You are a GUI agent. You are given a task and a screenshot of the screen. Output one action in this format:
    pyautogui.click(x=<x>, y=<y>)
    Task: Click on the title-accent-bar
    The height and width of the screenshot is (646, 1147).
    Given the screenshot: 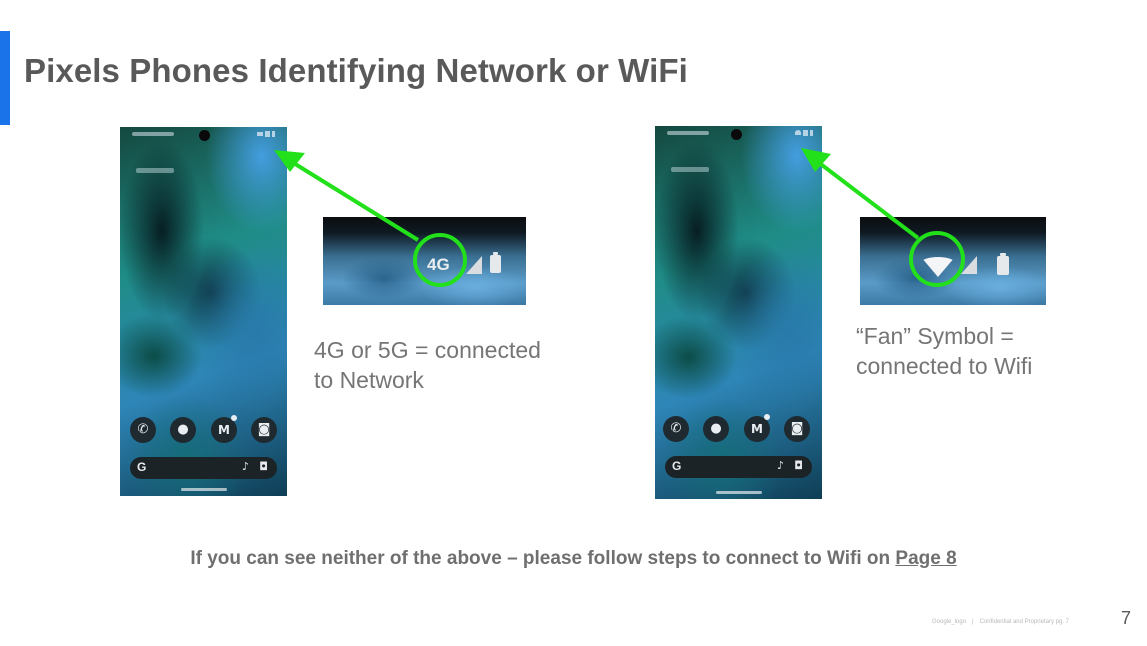 What is the action you would take?
    pyautogui.click(x=5, y=78)
    